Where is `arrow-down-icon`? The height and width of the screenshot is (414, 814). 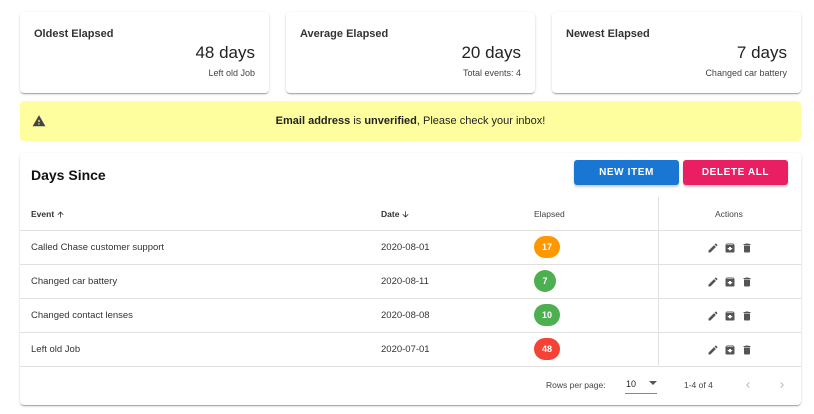
arrow-down-icon is located at coordinates (405, 214).